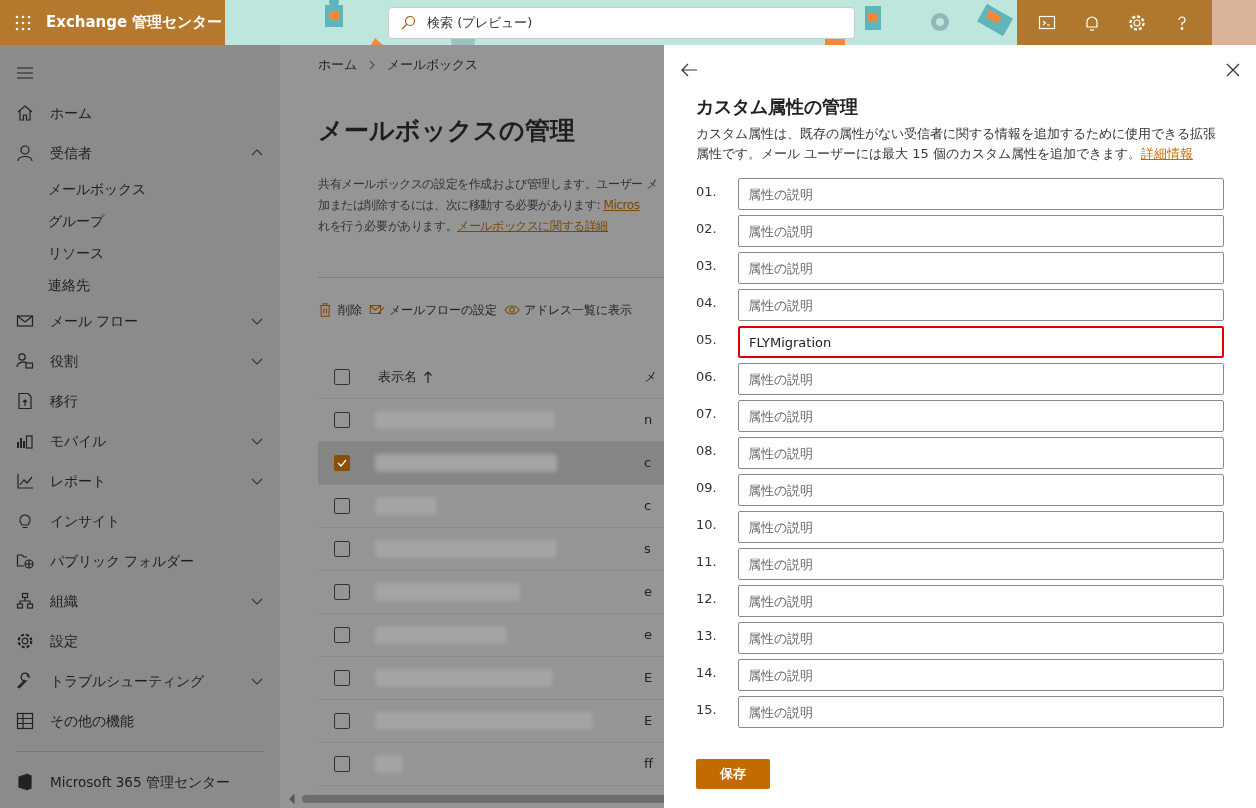 The height and width of the screenshot is (808, 1256). I want to click on nav-item: その他の機能, so click(140, 721).